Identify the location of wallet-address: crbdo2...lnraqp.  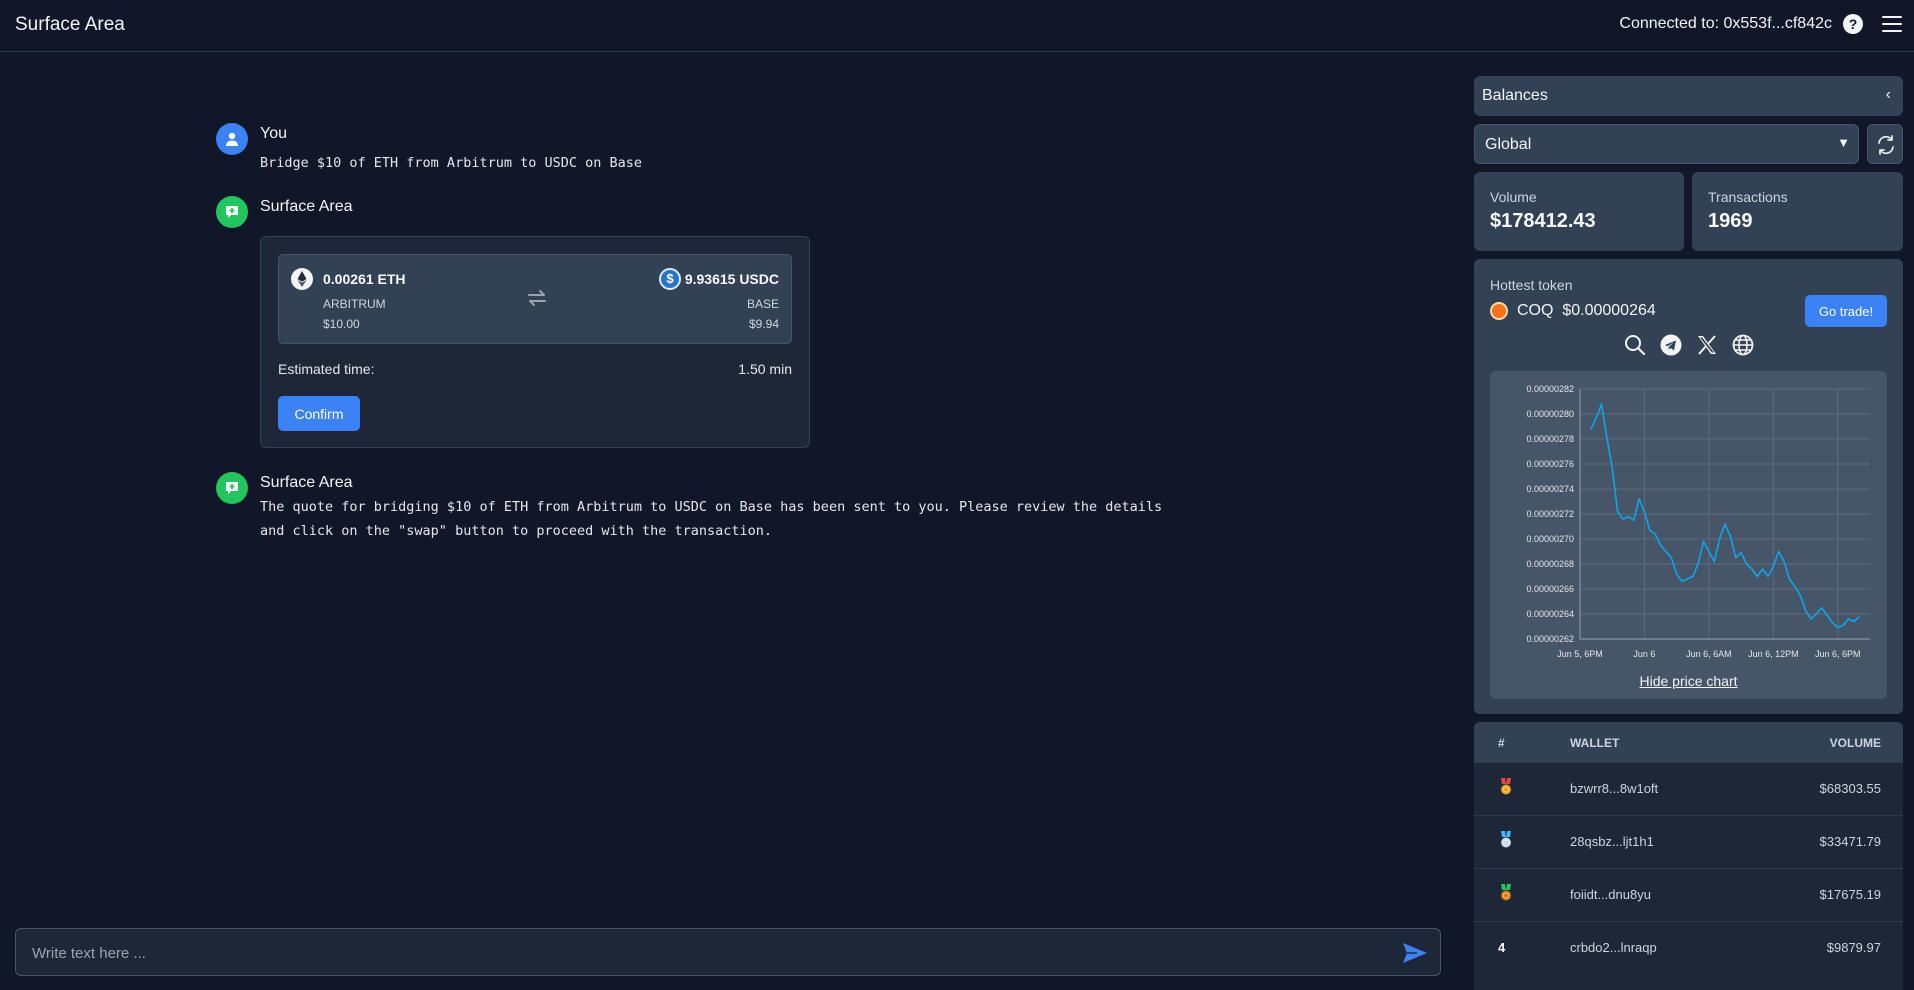
(1613, 947).